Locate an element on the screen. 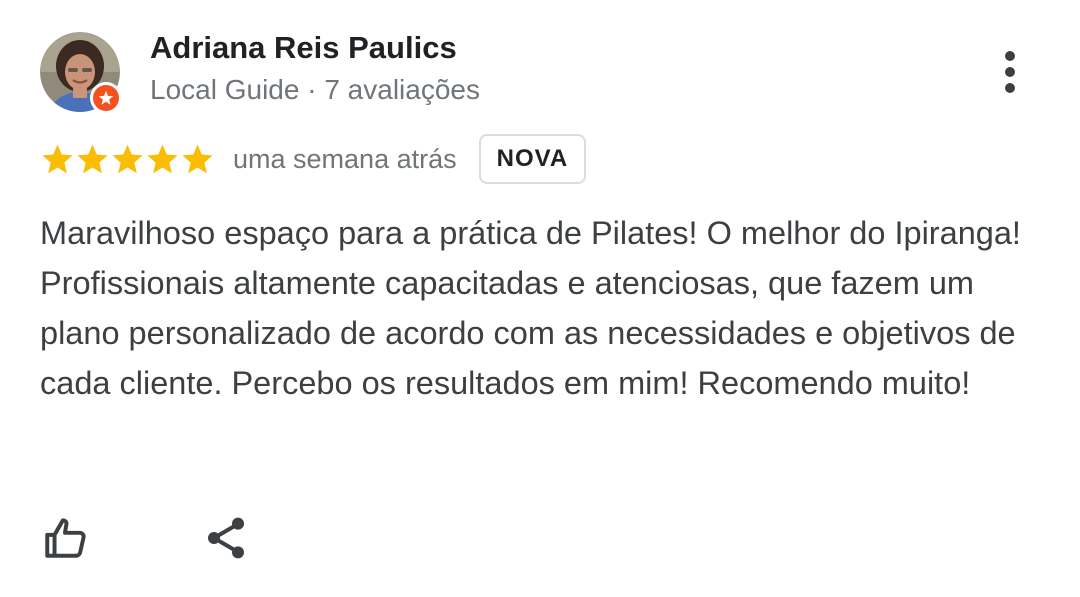 Image resolution: width=1080 pixels, height=597 pixels. local-guide-badge is located at coordinates (106, 98).